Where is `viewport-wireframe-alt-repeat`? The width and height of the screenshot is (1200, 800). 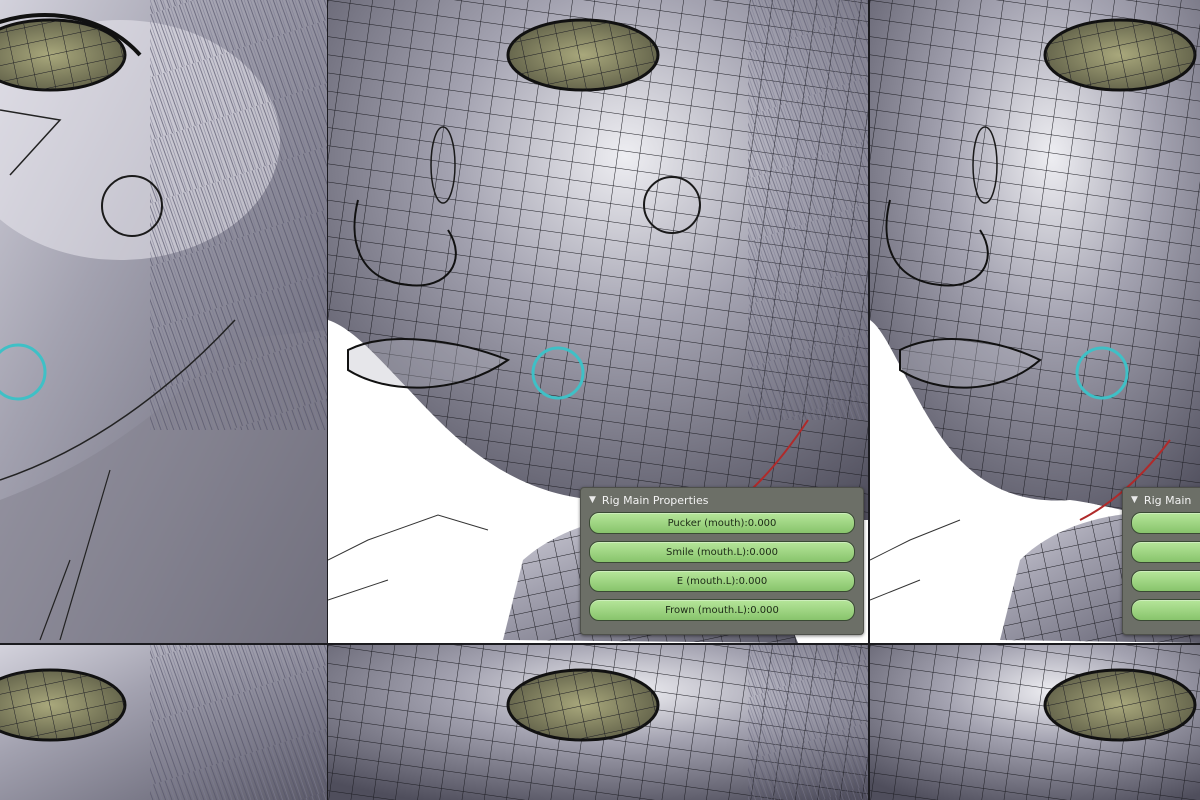 viewport-wireframe-alt-repeat is located at coordinates (1035, 722).